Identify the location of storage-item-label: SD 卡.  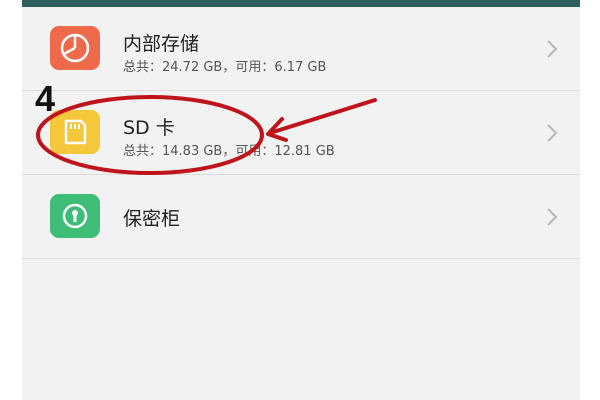
(149, 128).